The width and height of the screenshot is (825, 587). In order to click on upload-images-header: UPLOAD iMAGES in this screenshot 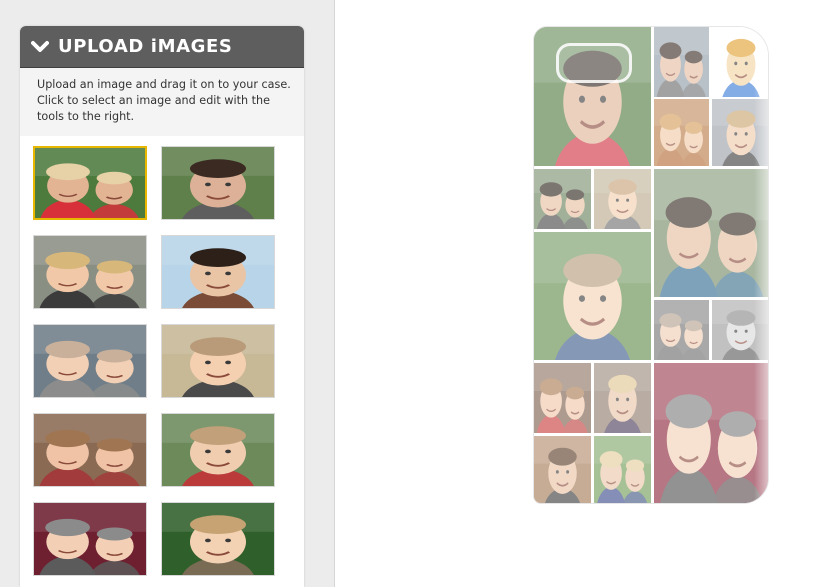, I will do `click(162, 47)`.